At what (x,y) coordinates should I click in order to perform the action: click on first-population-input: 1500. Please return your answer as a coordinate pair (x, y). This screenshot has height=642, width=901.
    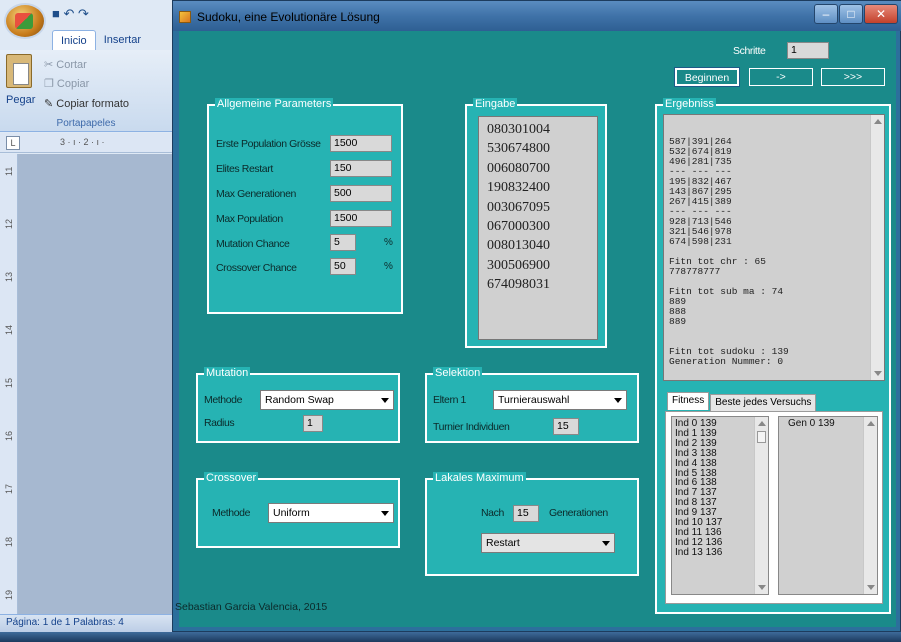
    Looking at the image, I should click on (361, 143).